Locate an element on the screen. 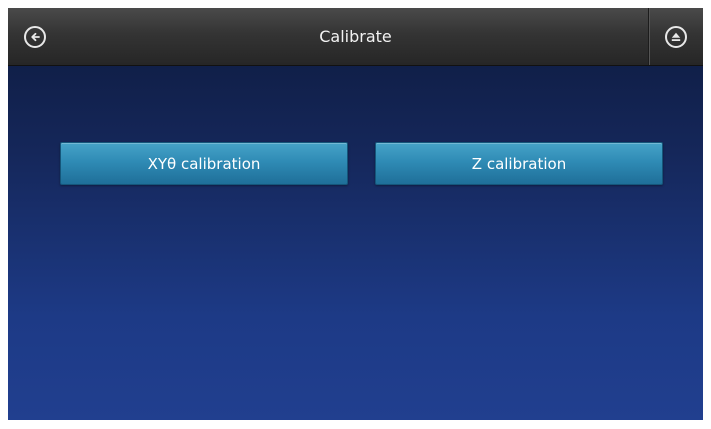  page-title: Calibrate is located at coordinates (355, 36).